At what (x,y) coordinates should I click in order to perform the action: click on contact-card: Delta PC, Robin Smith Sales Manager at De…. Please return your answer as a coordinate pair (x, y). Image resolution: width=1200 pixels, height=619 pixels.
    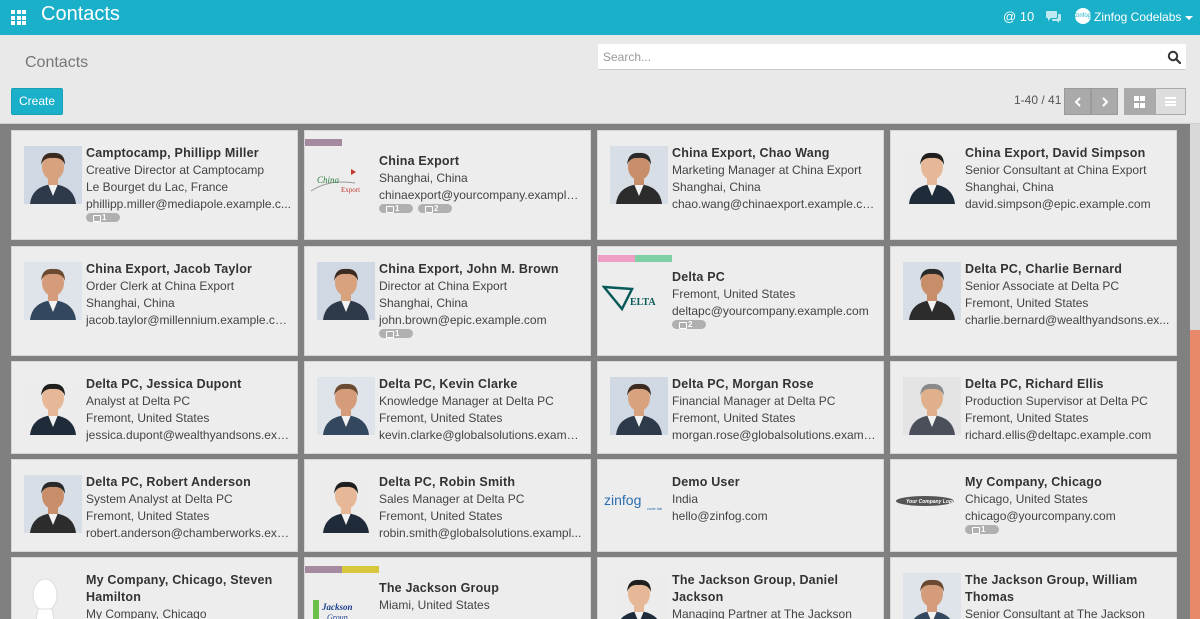
    Looking at the image, I should click on (447, 505).